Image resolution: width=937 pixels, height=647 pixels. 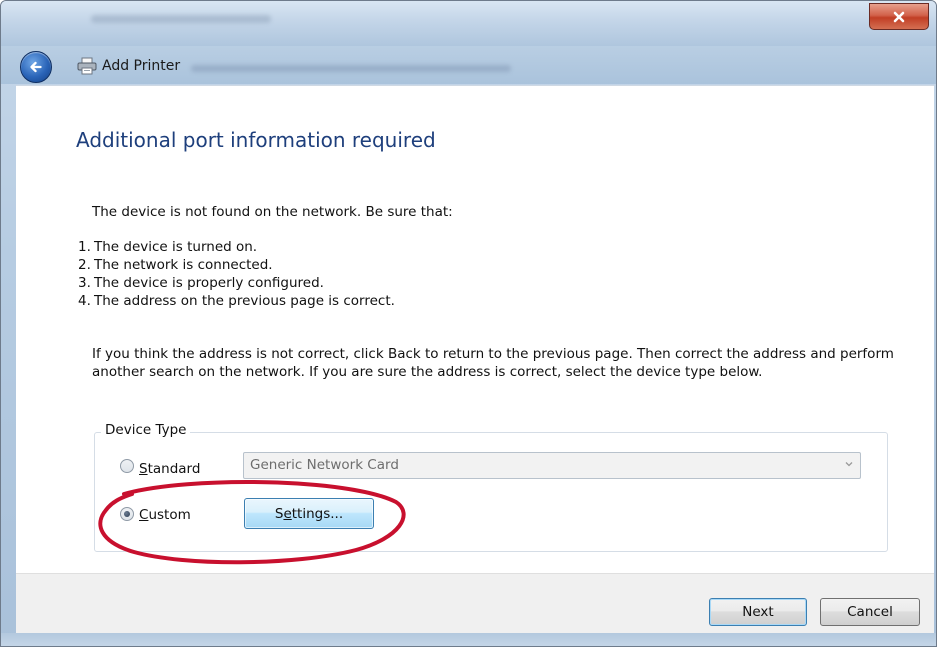 I want to click on next-button: Next, so click(x=758, y=612).